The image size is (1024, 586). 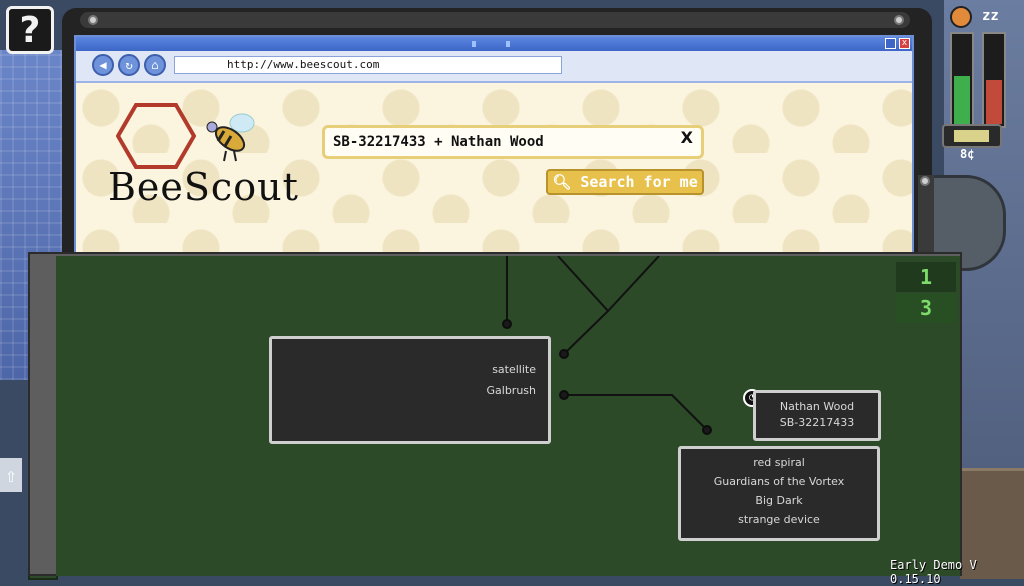 I want to click on person-name: Nathan Wood, so click(x=817, y=406).